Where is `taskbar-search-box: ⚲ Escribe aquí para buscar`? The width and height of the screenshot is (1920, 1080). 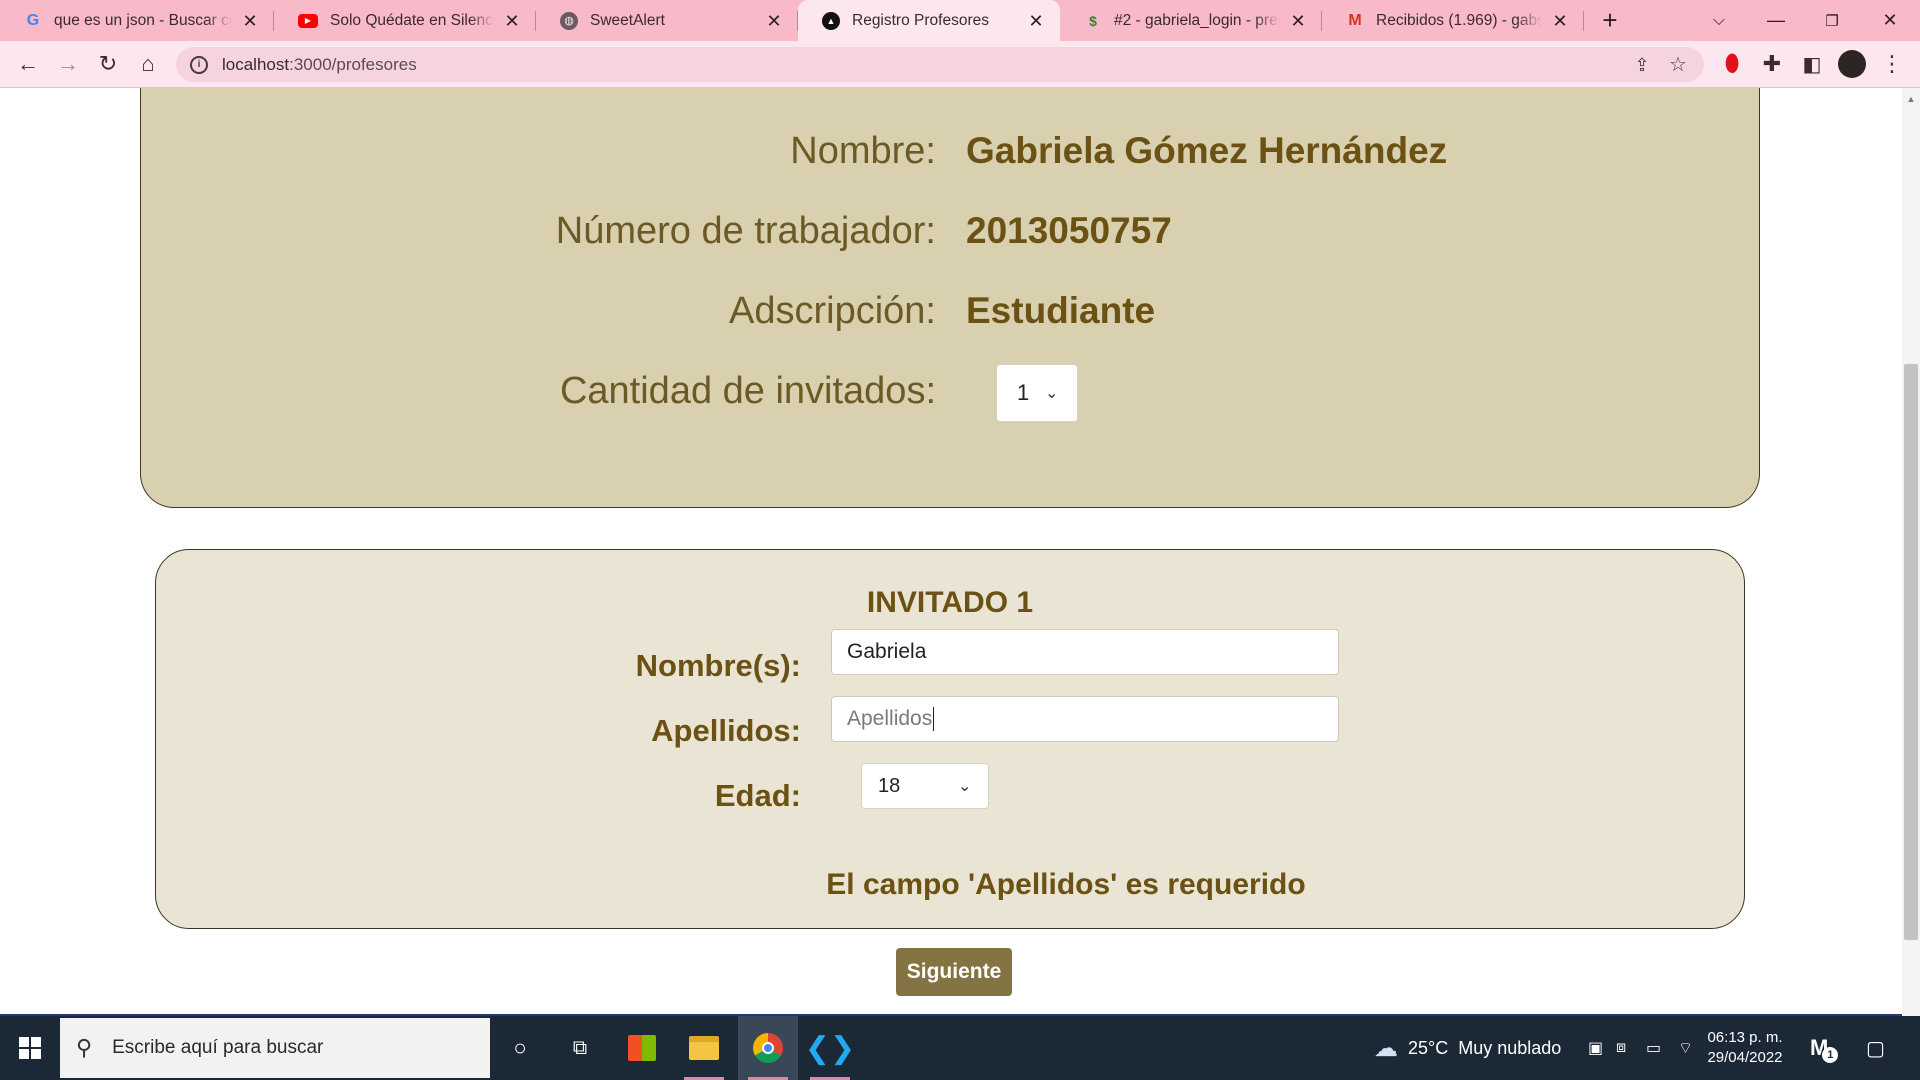
taskbar-search-box: ⚲ Escribe aquí para buscar is located at coordinates (275, 1048).